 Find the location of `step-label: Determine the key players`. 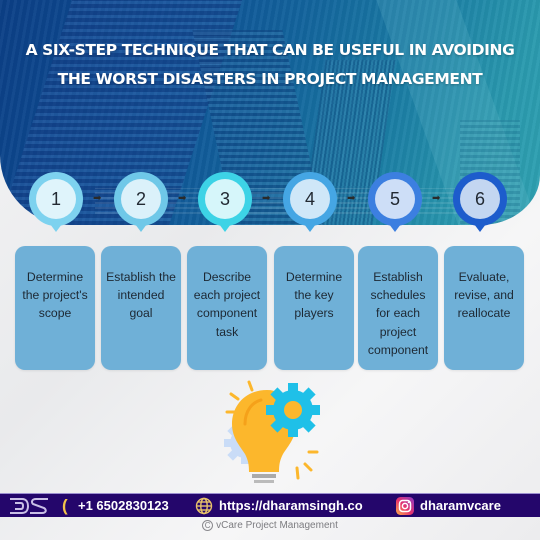

step-label: Determine the key players is located at coordinates (314, 295).